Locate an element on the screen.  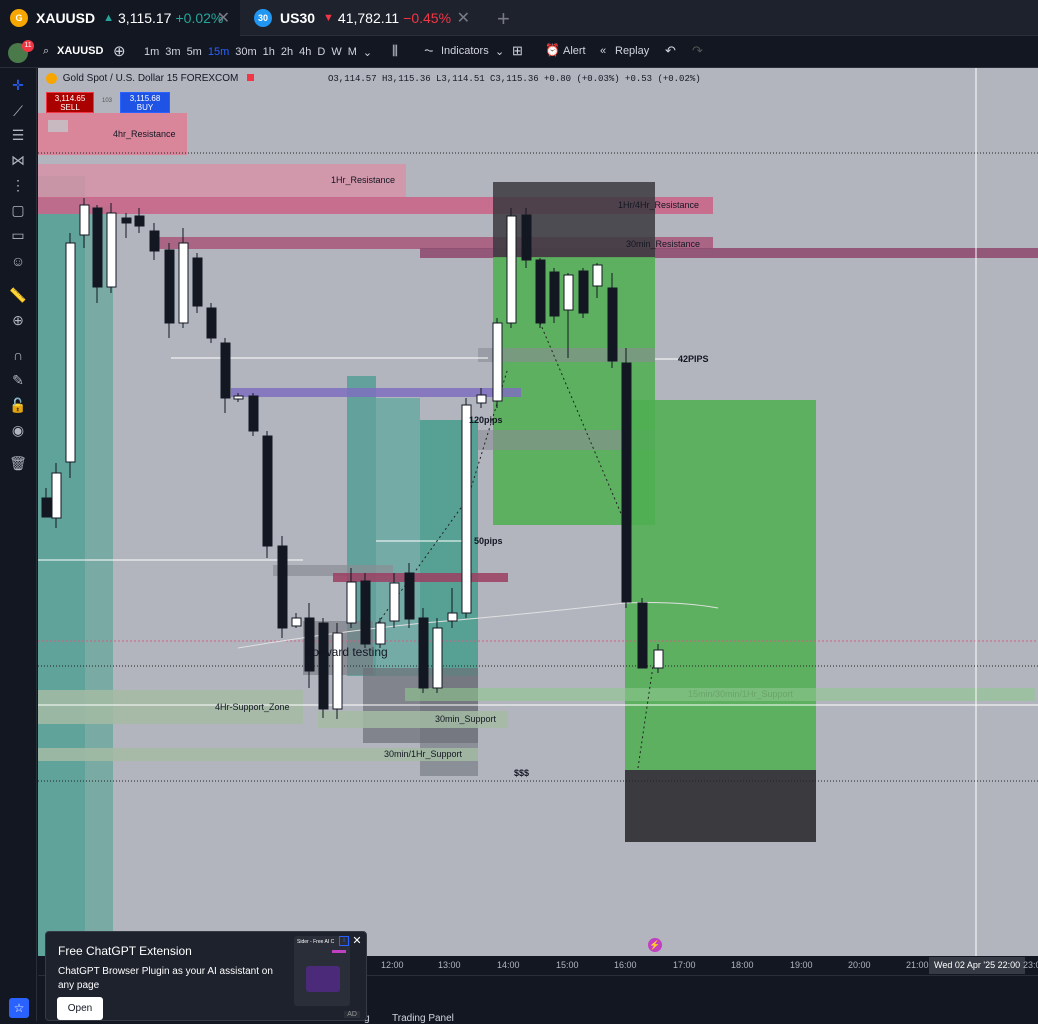
trash-icon: 🗑 is located at coordinates (18, 463).